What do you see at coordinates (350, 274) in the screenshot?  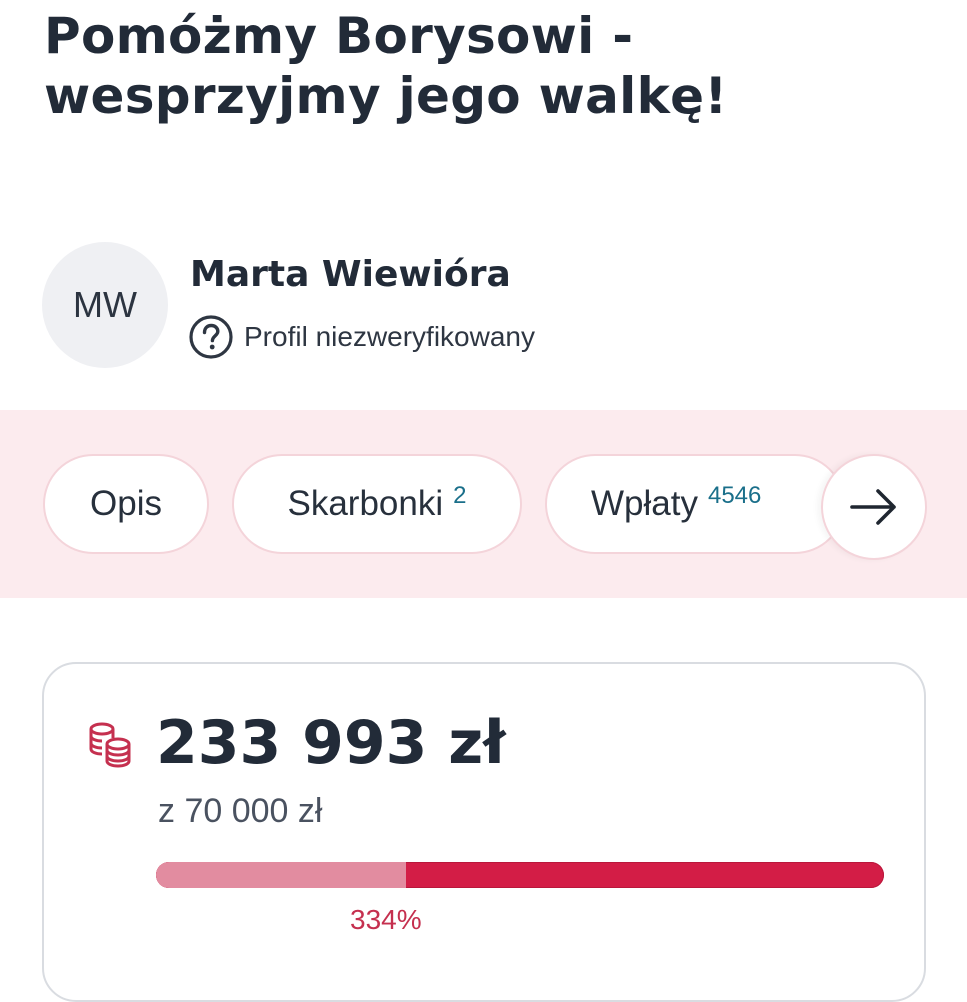 I see `author-name: Marta Wiewióra` at bounding box center [350, 274].